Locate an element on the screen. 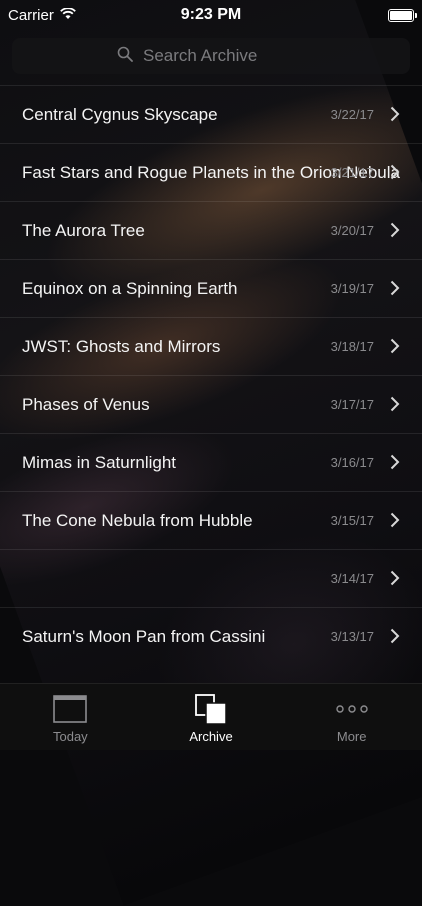 The width and height of the screenshot is (422, 906). search-container is located at coordinates (211, 56).